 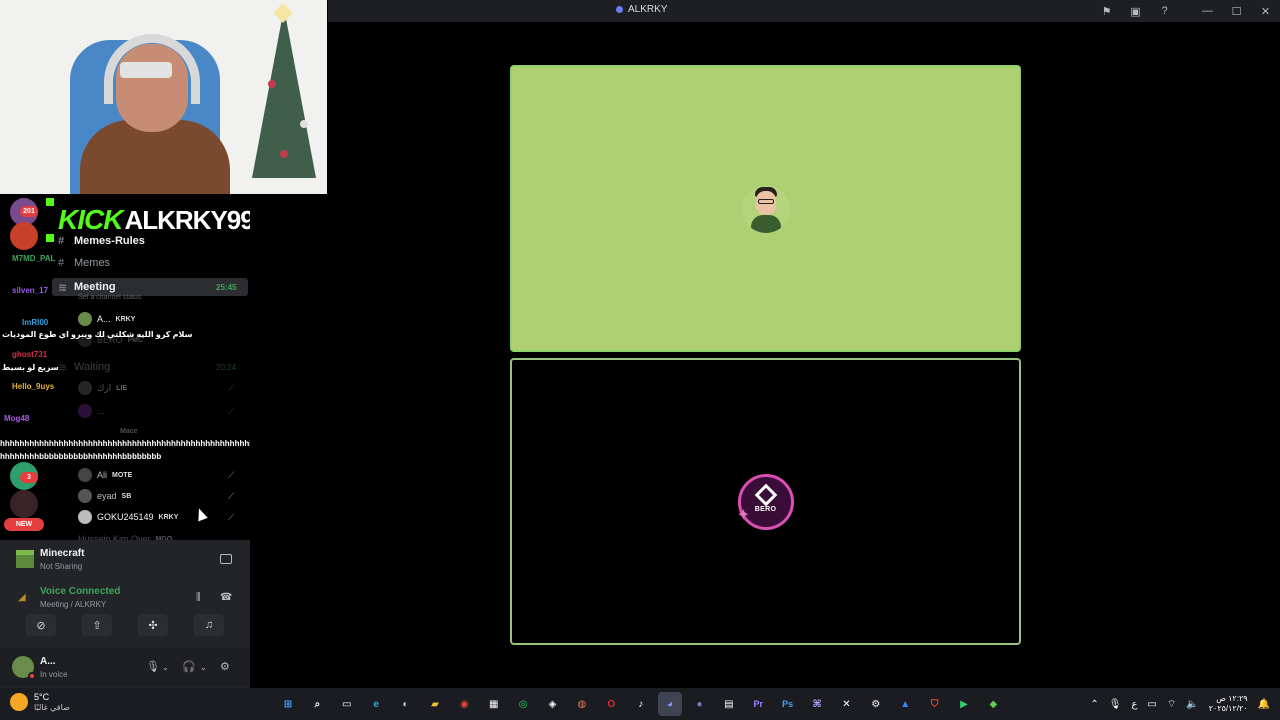 What do you see at coordinates (156, 388) in the screenshot?
I see `member-row: ارك LIE ⟋` at bounding box center [156, 388].